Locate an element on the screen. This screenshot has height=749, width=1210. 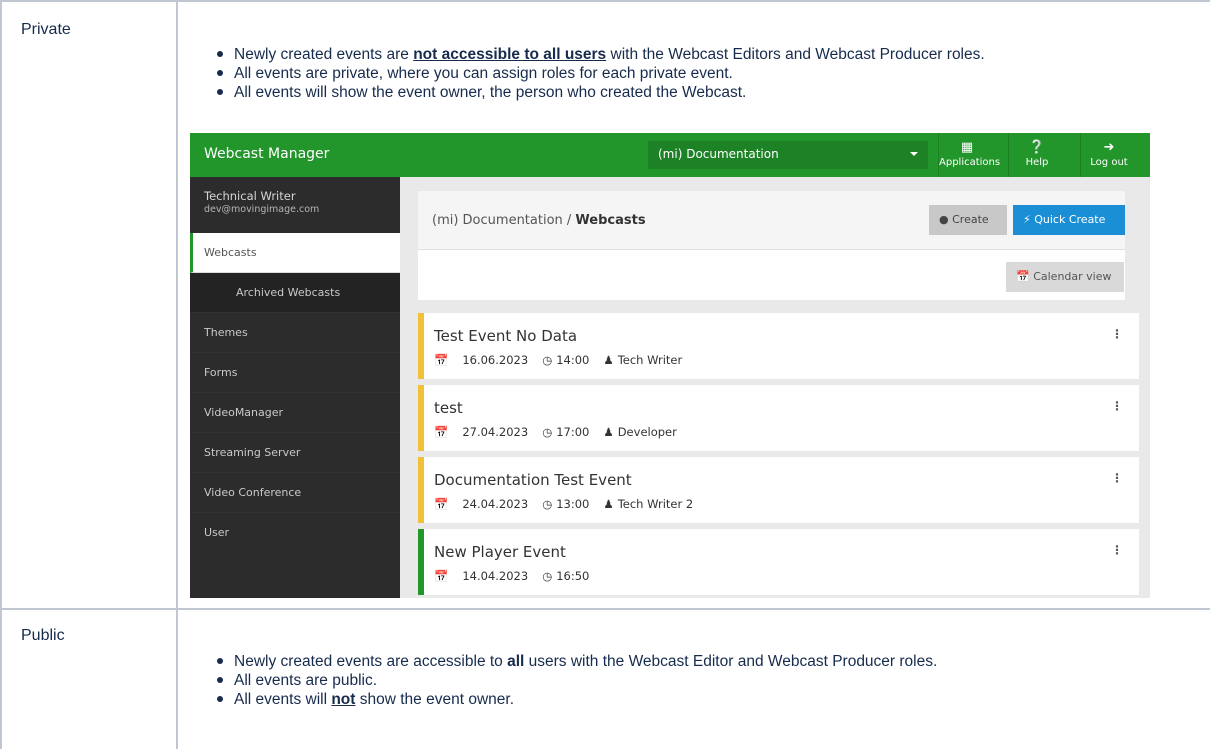
emphasis-text: not is located at coordinates (343, 699).